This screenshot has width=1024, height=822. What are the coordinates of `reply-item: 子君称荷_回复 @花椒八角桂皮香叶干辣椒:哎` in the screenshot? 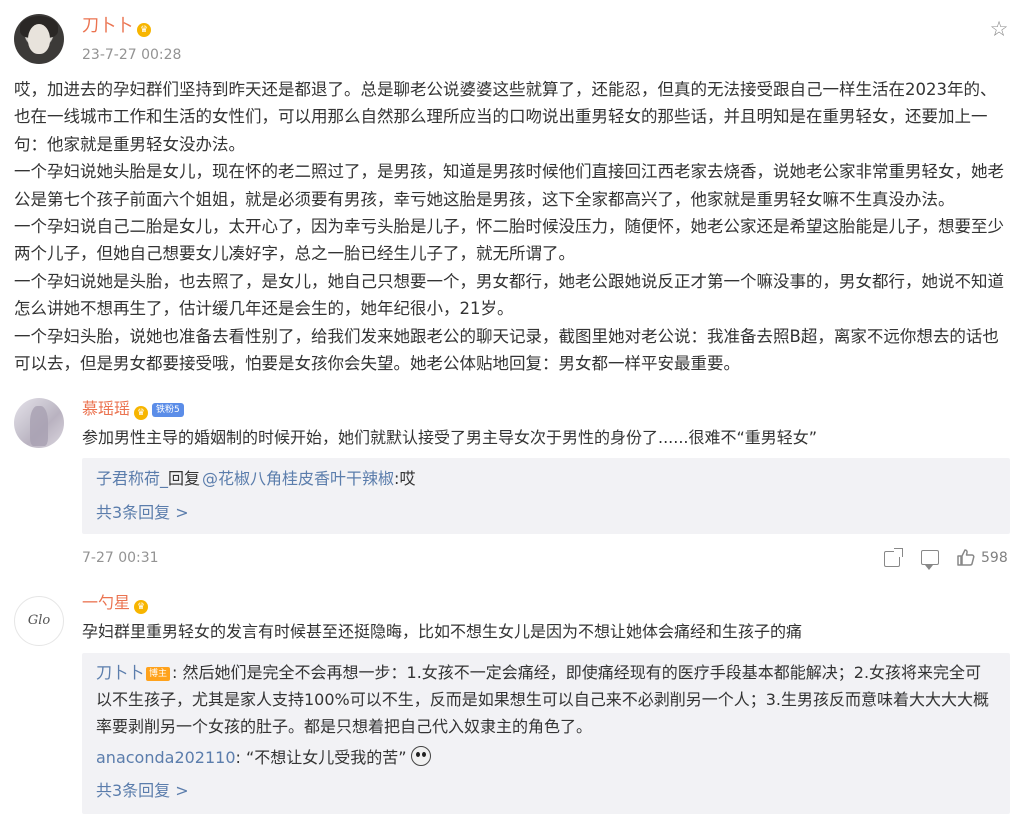 It's located at (255, 479).